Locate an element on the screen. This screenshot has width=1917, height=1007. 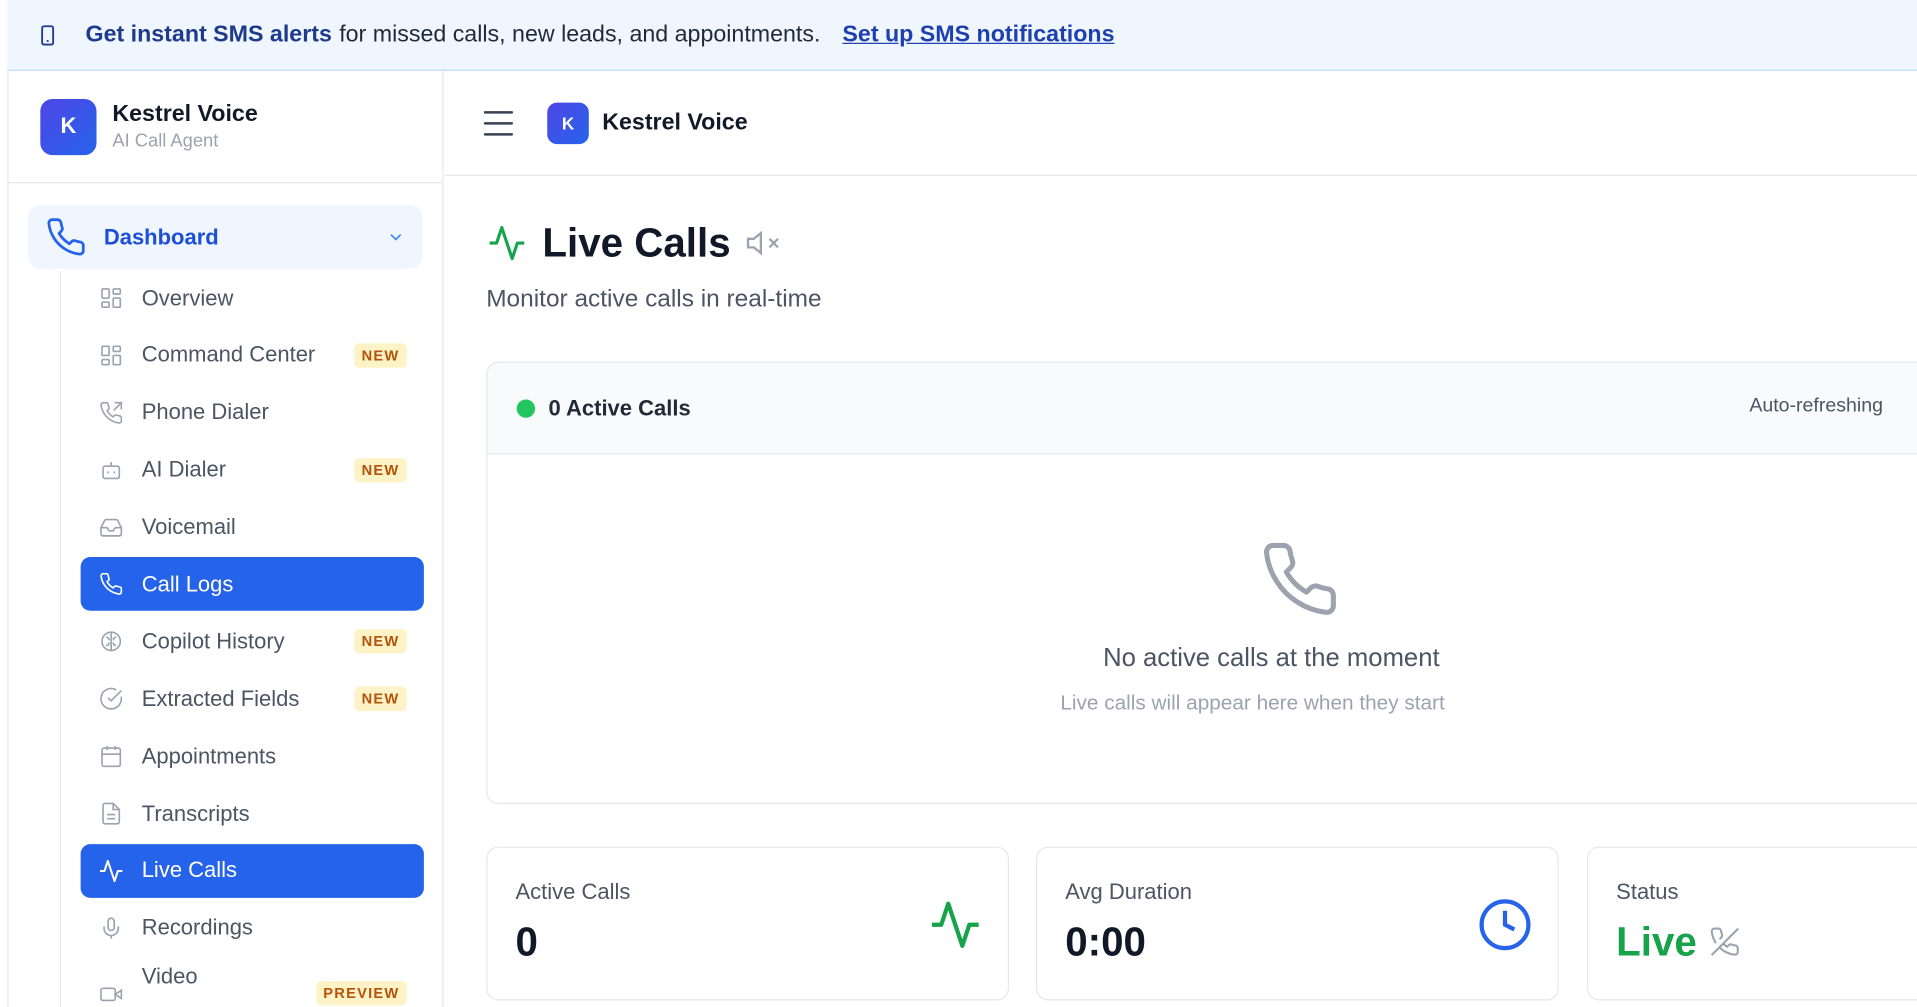
sidebar-item-label: Copilot History is located at coordinates (213, 641).